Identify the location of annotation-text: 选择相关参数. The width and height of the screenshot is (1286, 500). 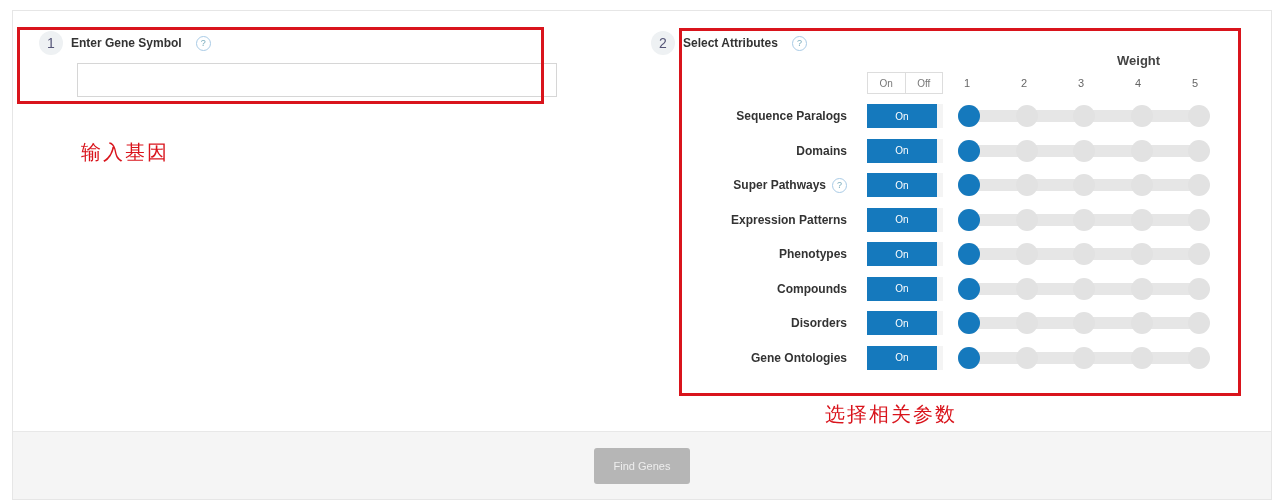
(891, 414).